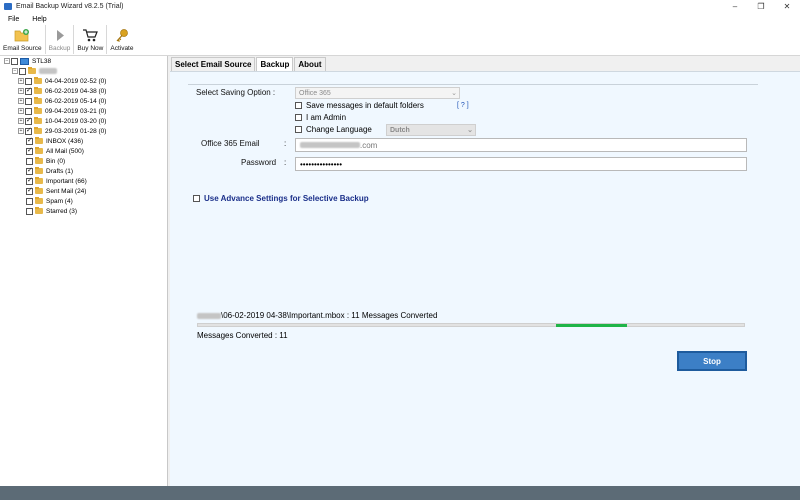 This screenshot has width=800, height=500. I want to click on mail-folder-item: Important (66), so click(56, 181).